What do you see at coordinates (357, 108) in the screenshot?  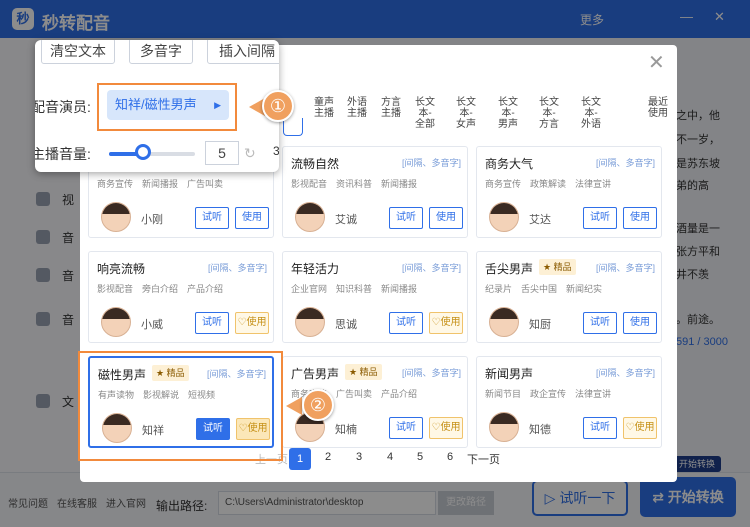 I see `tab-category: 外语主播` at bounding box center [357, 108].